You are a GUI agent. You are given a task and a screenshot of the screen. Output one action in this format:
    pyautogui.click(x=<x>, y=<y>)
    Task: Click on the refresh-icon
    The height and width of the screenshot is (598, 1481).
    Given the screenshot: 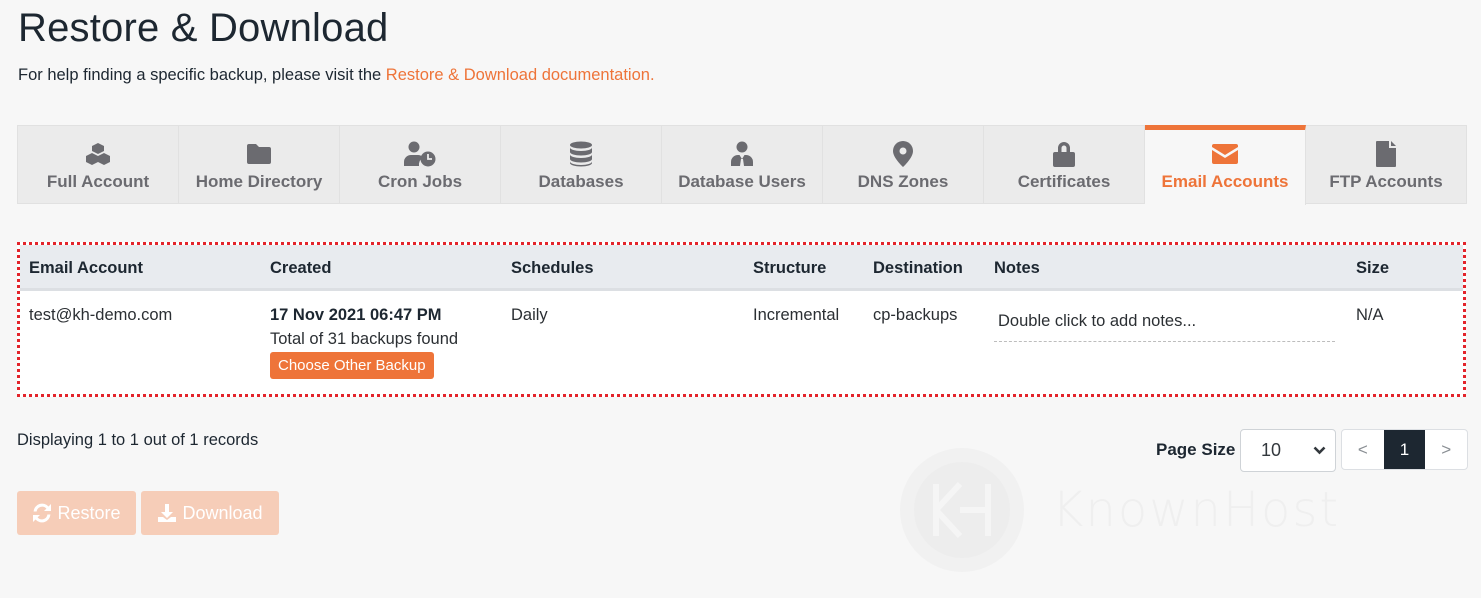 What is the action you would take?
    pyautogui.click(x=42, y=513)
    